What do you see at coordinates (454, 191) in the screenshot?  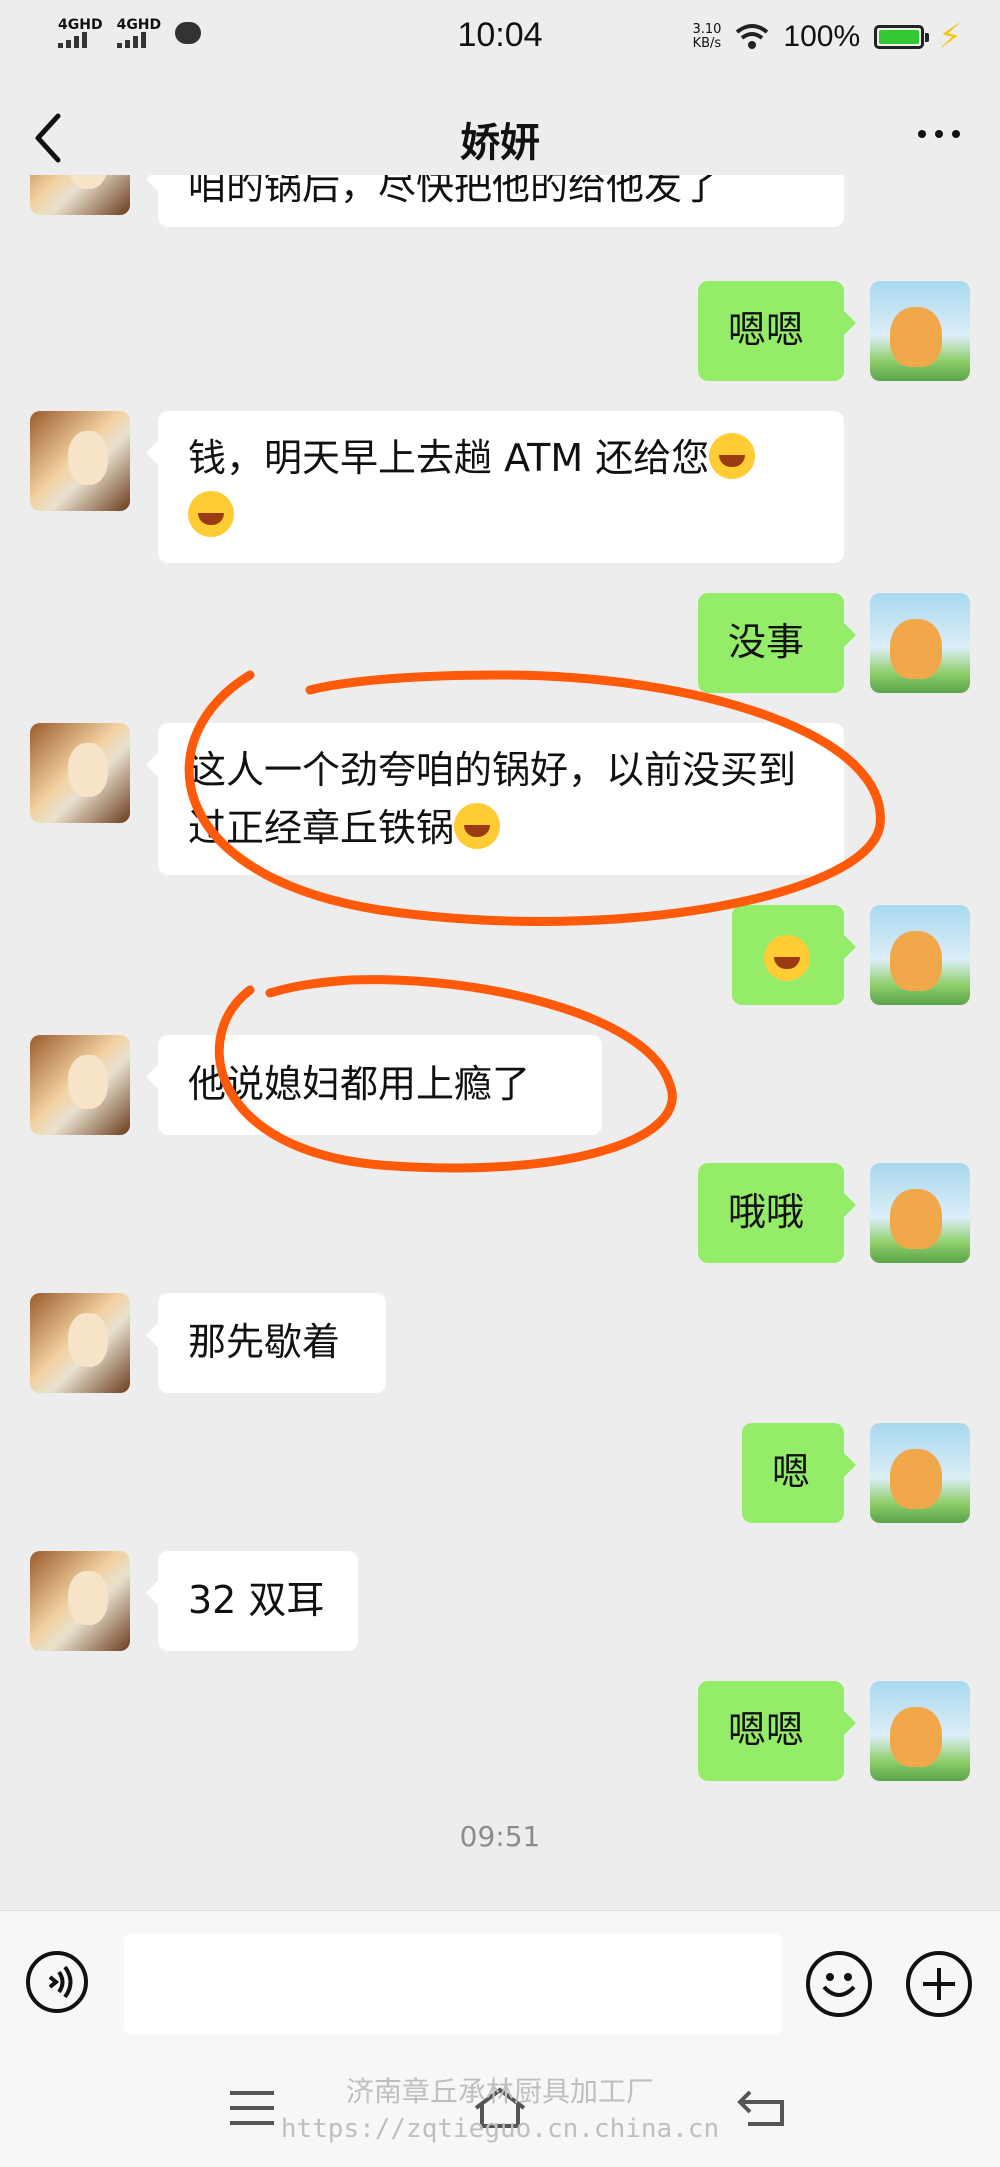 I see `message-text: 咱的锅后，尽快把他的给他发了` at bounding box center [454, 191].